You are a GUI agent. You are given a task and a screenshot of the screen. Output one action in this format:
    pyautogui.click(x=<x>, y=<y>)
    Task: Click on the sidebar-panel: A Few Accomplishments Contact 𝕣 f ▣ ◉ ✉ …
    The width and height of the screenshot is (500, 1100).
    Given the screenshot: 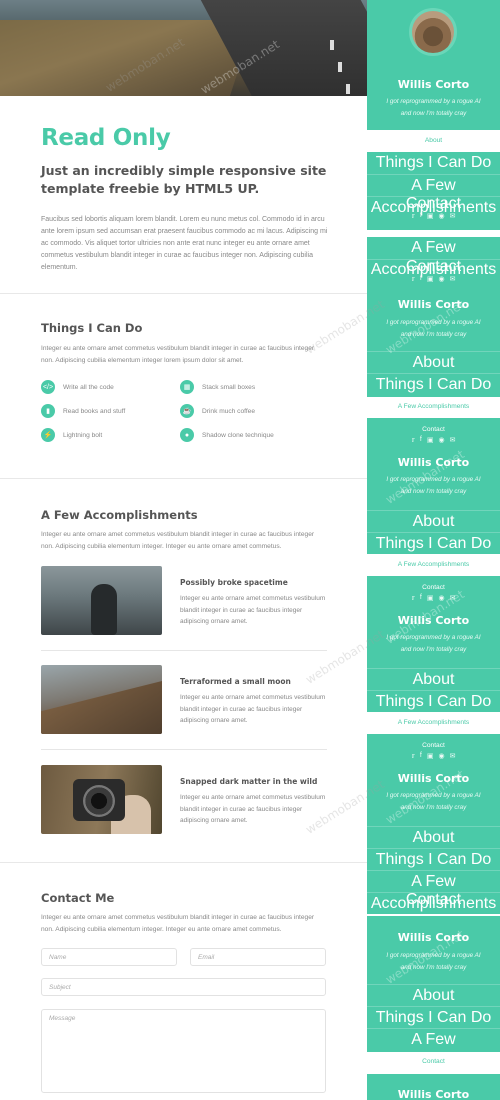 What is the action you would take?
    pyautogui.click(x=433, y=317)
    